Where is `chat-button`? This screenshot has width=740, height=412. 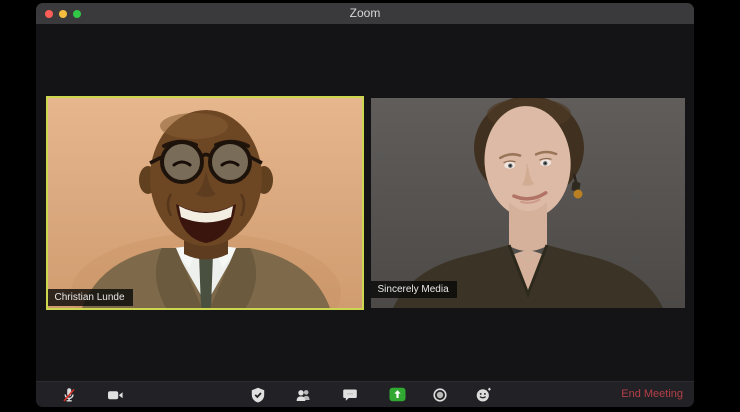 chat-button is located at coordinates (350, 394).